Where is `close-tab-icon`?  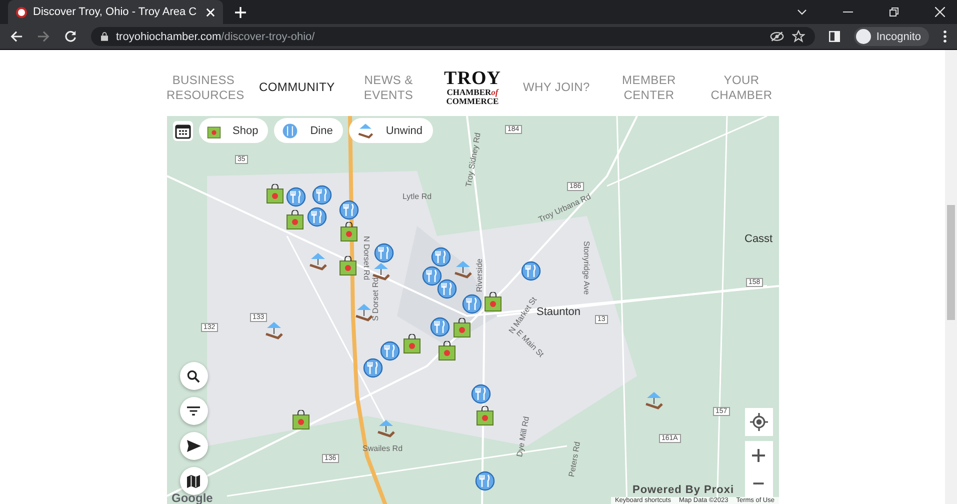 close-tab-icon is located at coordinates (210, 12).